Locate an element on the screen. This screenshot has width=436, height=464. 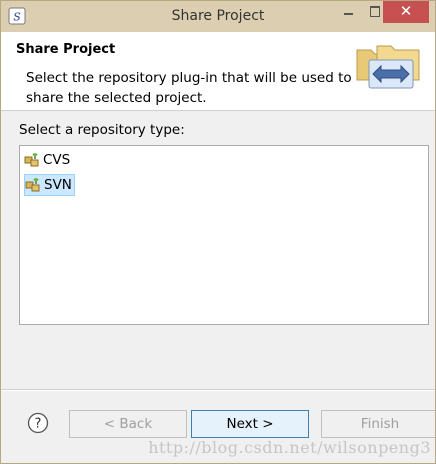
back-button: < Back is located at coordinates (128, 424).